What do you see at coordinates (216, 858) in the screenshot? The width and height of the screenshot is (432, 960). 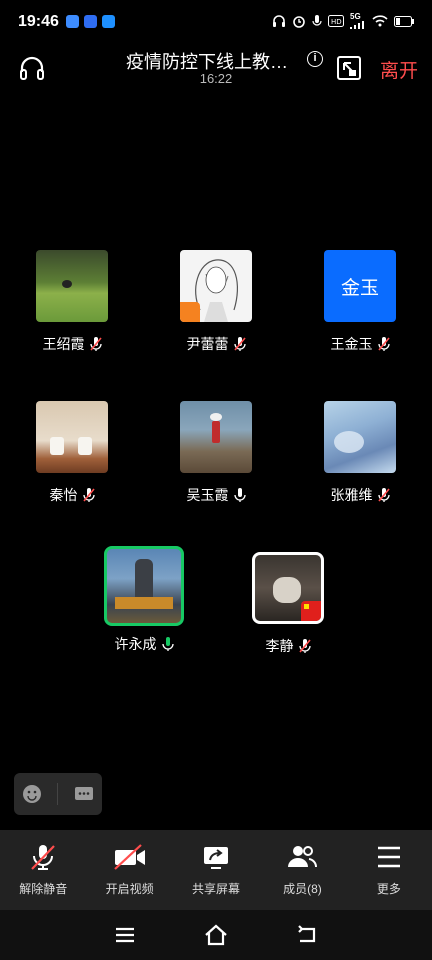 I see `share-screen-icon` at bounding box center [216, 858].